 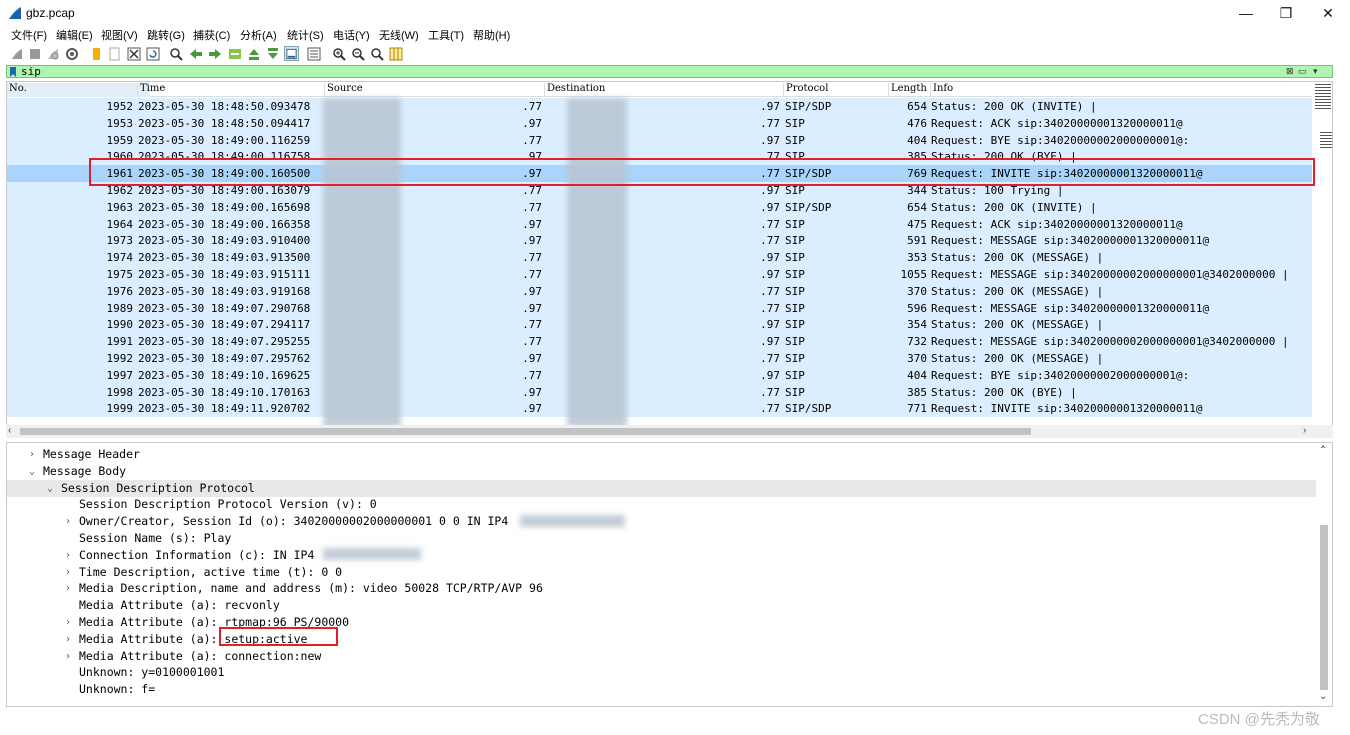 I want to click on zoom-in-icon, so click(x=338, y=53).